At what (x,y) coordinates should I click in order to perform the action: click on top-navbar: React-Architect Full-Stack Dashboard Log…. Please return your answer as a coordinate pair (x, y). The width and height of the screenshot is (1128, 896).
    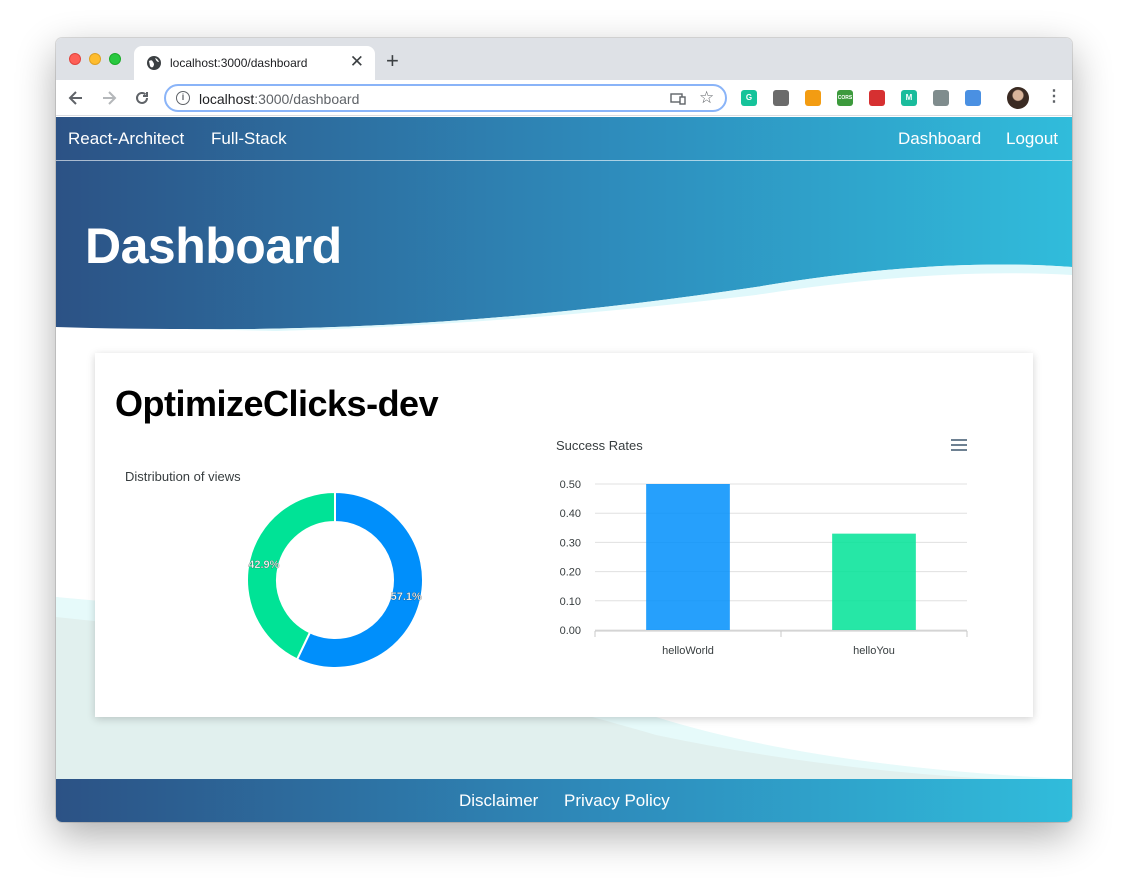
    Looking at the image, I should click on (564, 139).